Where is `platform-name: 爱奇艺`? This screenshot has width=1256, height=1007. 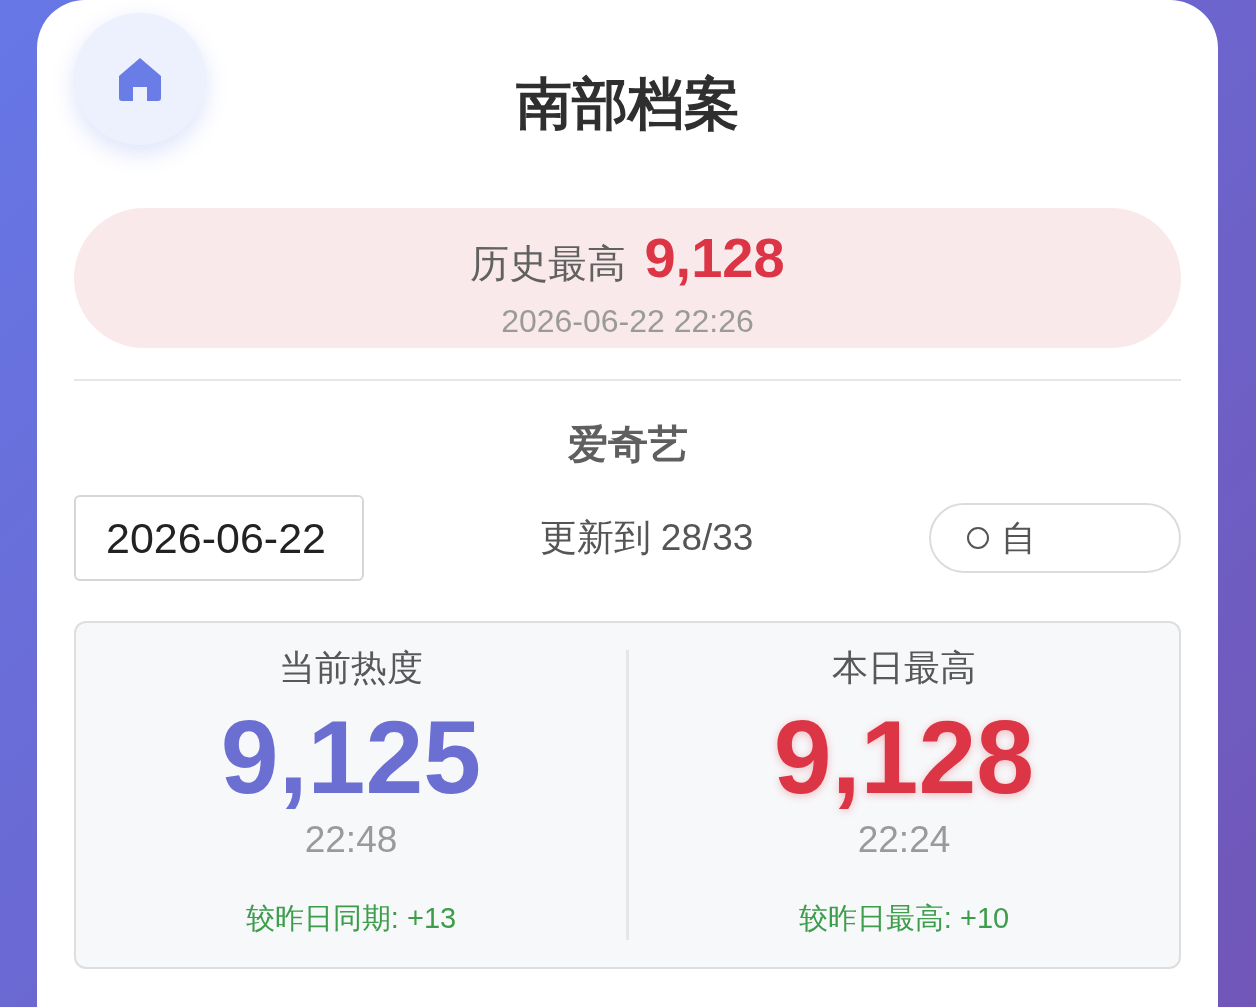
platform-name: 爱奇艺 is located at coordinates (627, 444).